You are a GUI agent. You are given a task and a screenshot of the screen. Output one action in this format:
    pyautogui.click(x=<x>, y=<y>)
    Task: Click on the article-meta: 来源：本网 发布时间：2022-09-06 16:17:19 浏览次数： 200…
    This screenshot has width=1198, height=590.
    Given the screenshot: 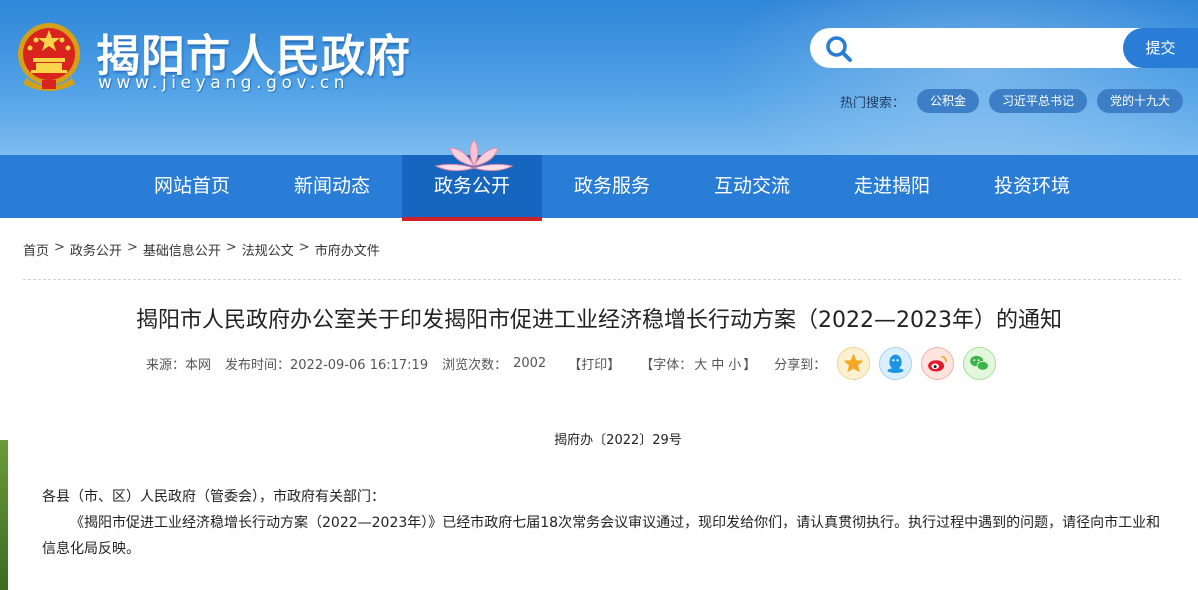 What is the action you would take?
    pyautogui.click(x=571, y=363)
    